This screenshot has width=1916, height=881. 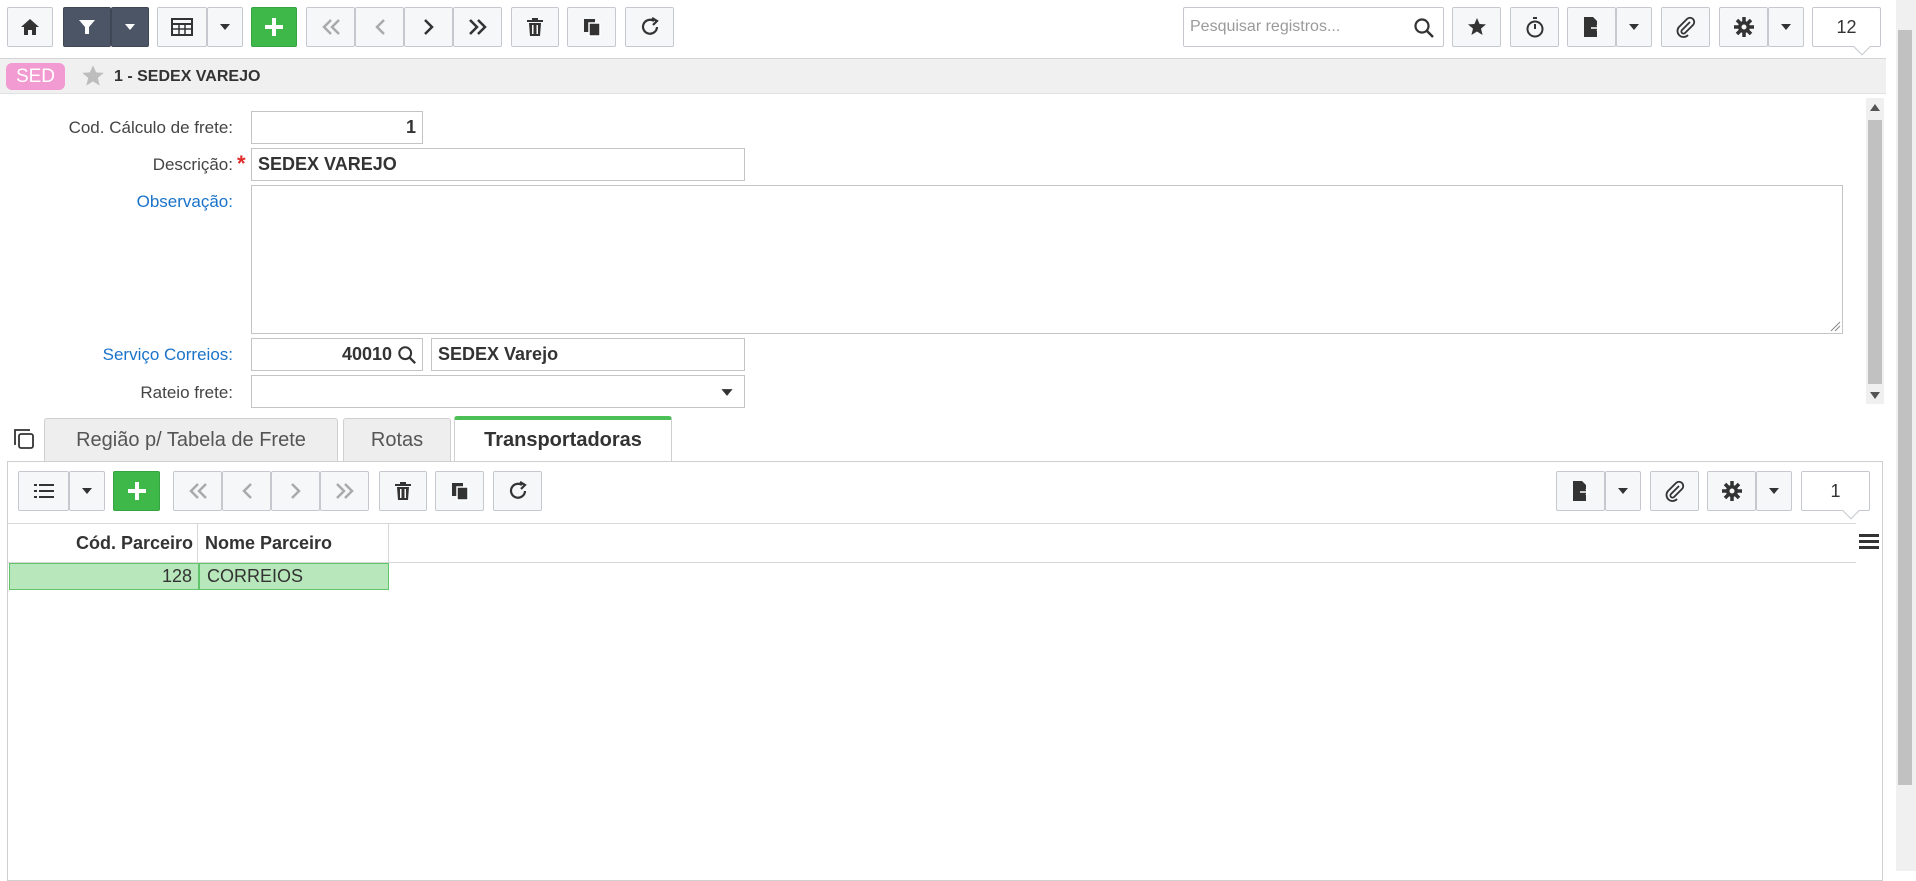 I want to click on grid-list-button, so click(x=43, y=491).